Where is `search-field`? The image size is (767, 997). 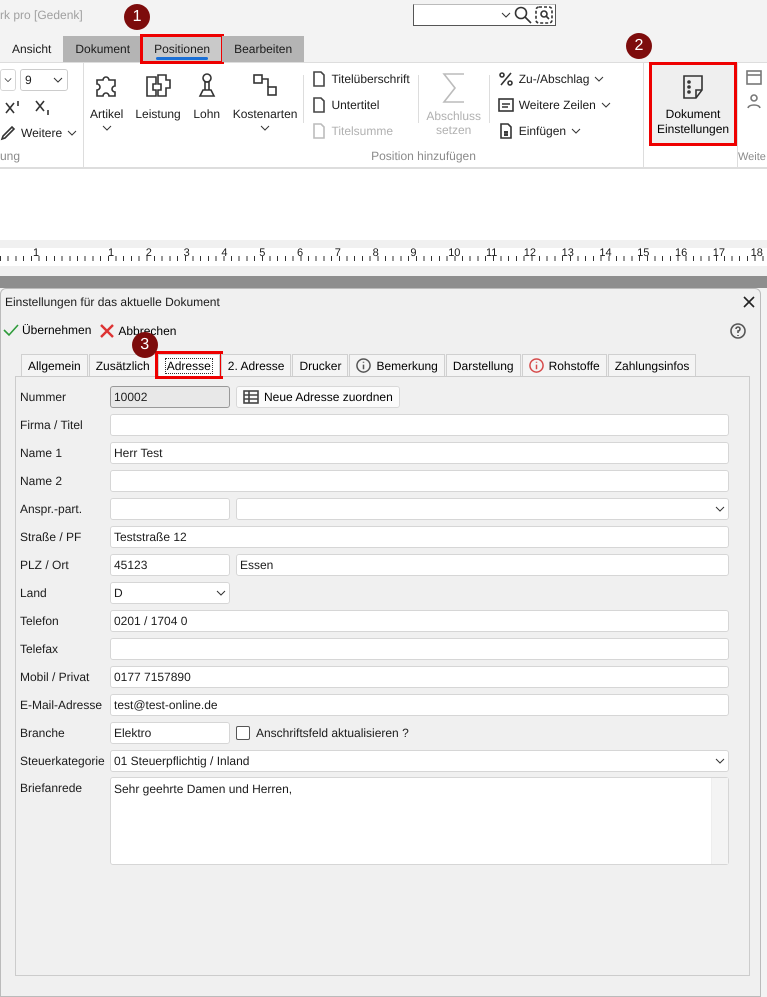 search-field is located at coordinates (484, 15).